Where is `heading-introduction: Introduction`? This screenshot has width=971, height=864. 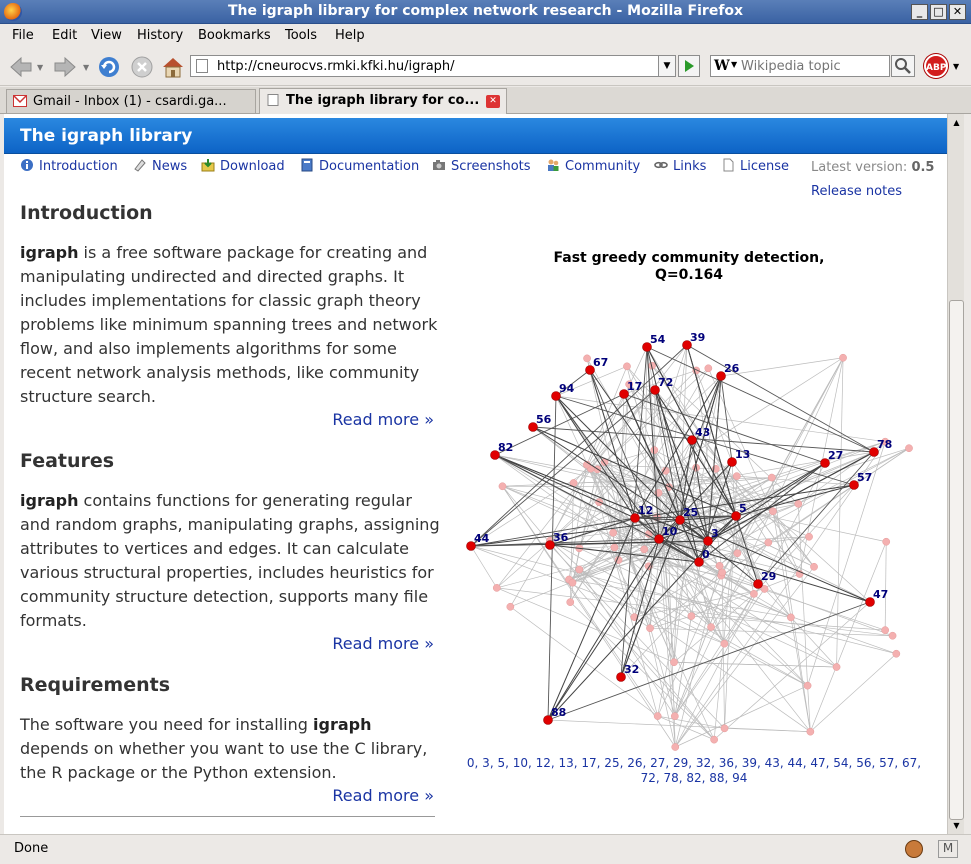 heading-introduction: Introduction is located at coordinates (86, 213).